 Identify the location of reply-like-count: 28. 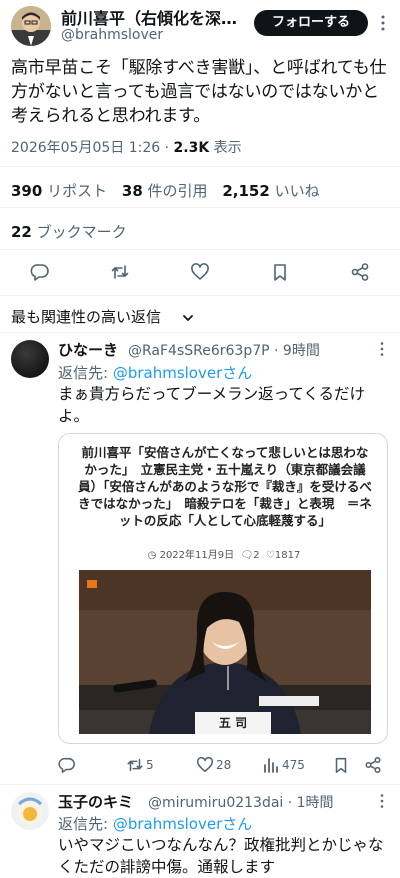
(224, 765).